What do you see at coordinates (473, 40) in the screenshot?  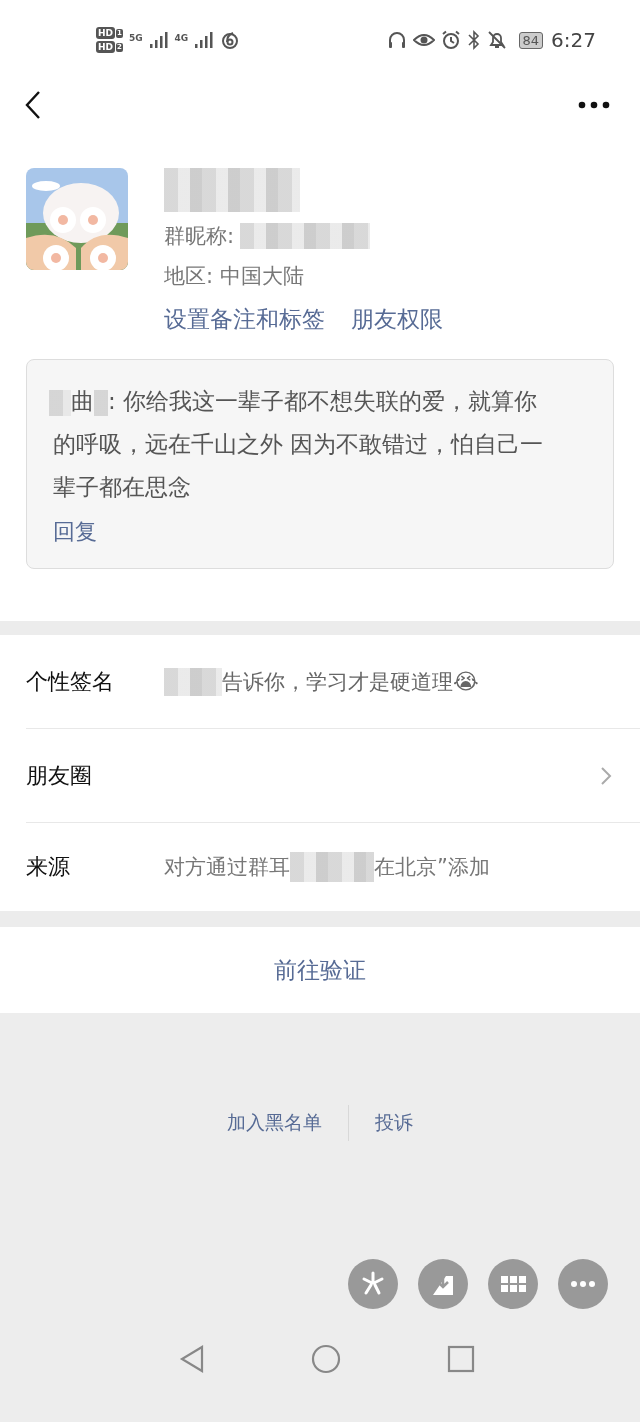 I see `bluetooth-icon` at bounding box center [473, 40].